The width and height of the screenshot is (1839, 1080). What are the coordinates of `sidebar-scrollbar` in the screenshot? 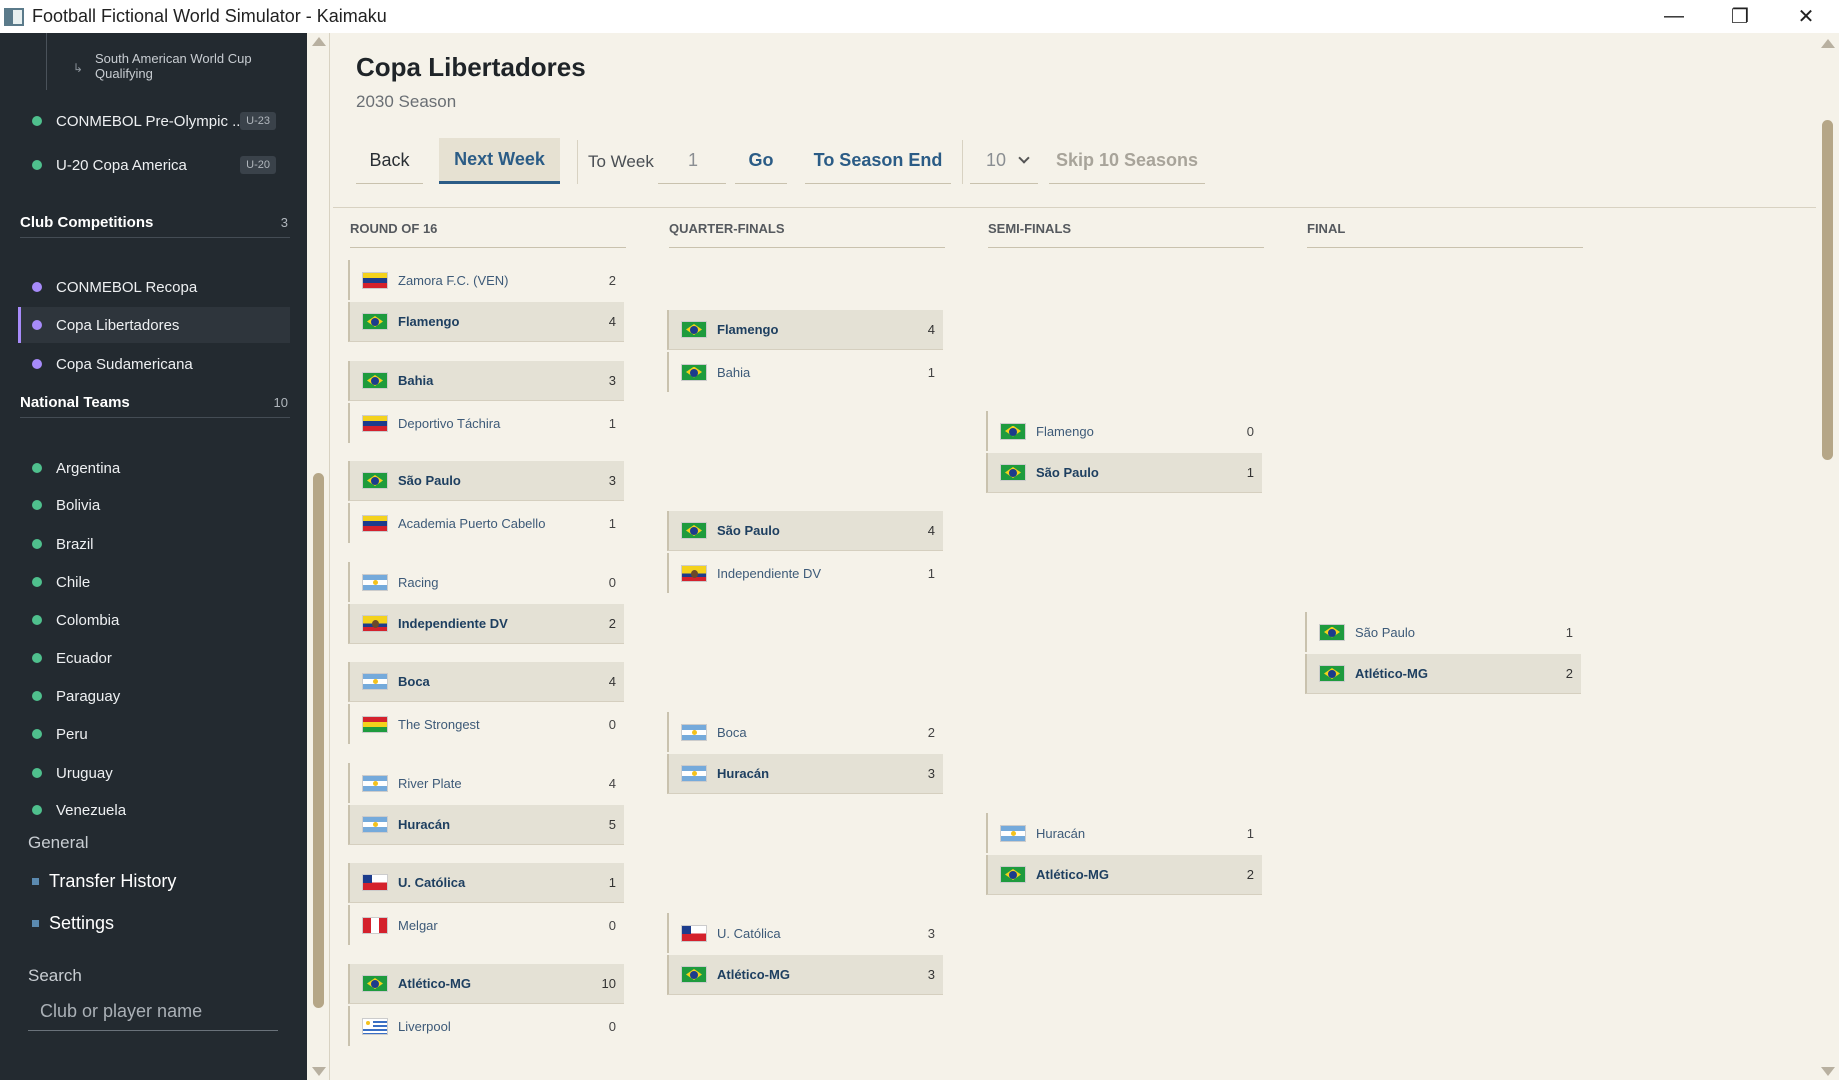 It's located at (318, 556).